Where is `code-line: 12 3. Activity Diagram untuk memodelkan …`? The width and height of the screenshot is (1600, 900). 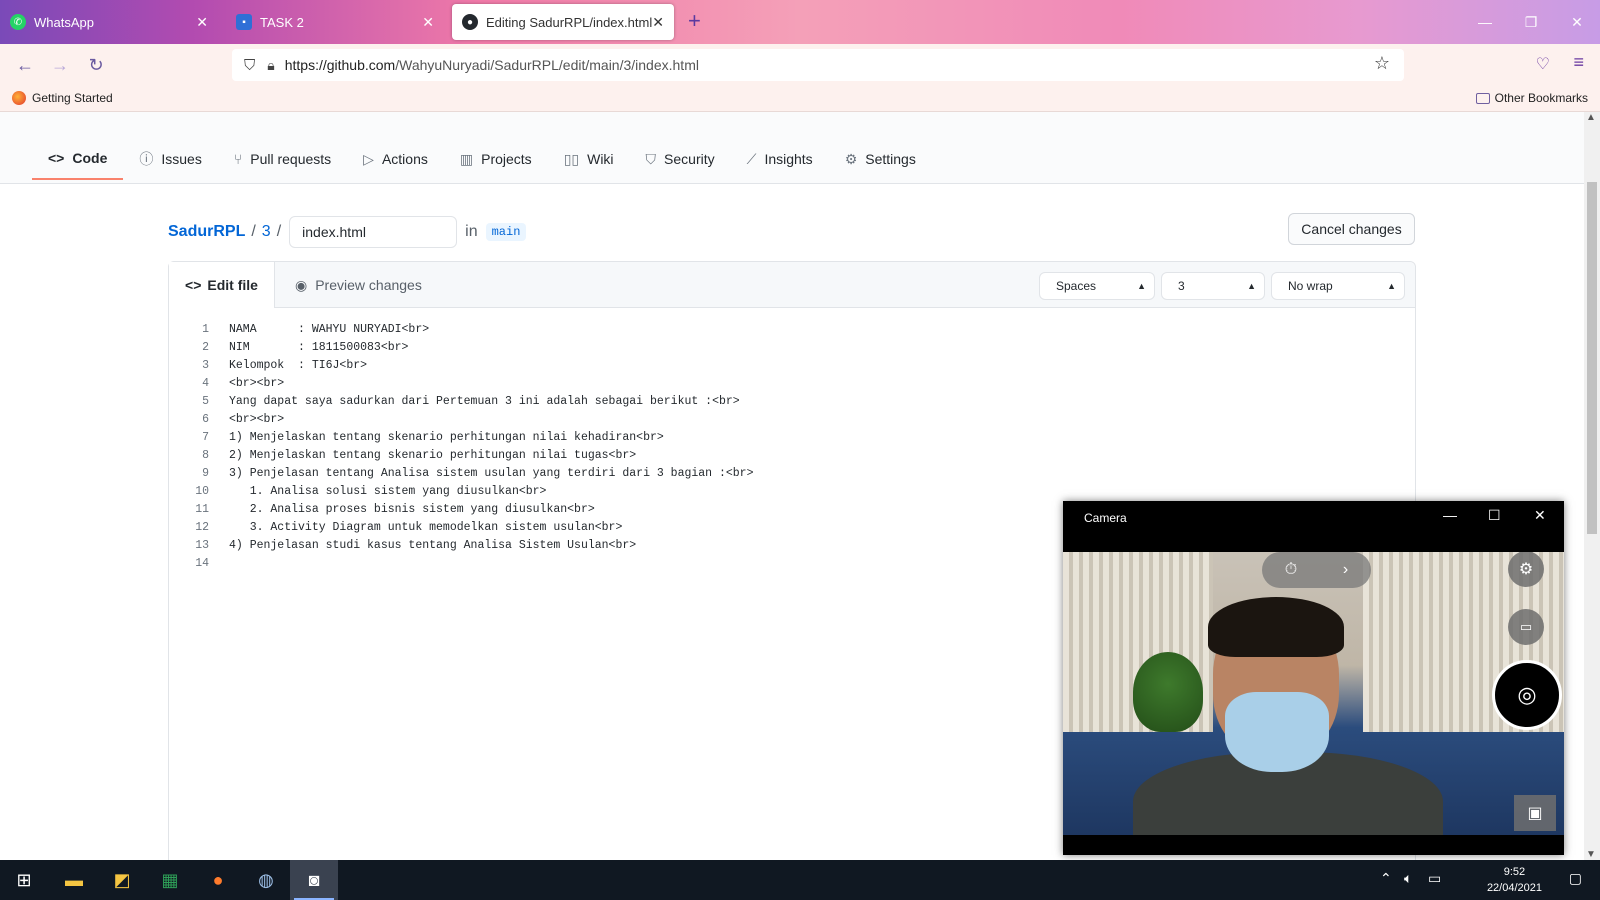
code-line: 12 3. Activity Diagram untuk memodelkan … is located at coordinates (461, 527).